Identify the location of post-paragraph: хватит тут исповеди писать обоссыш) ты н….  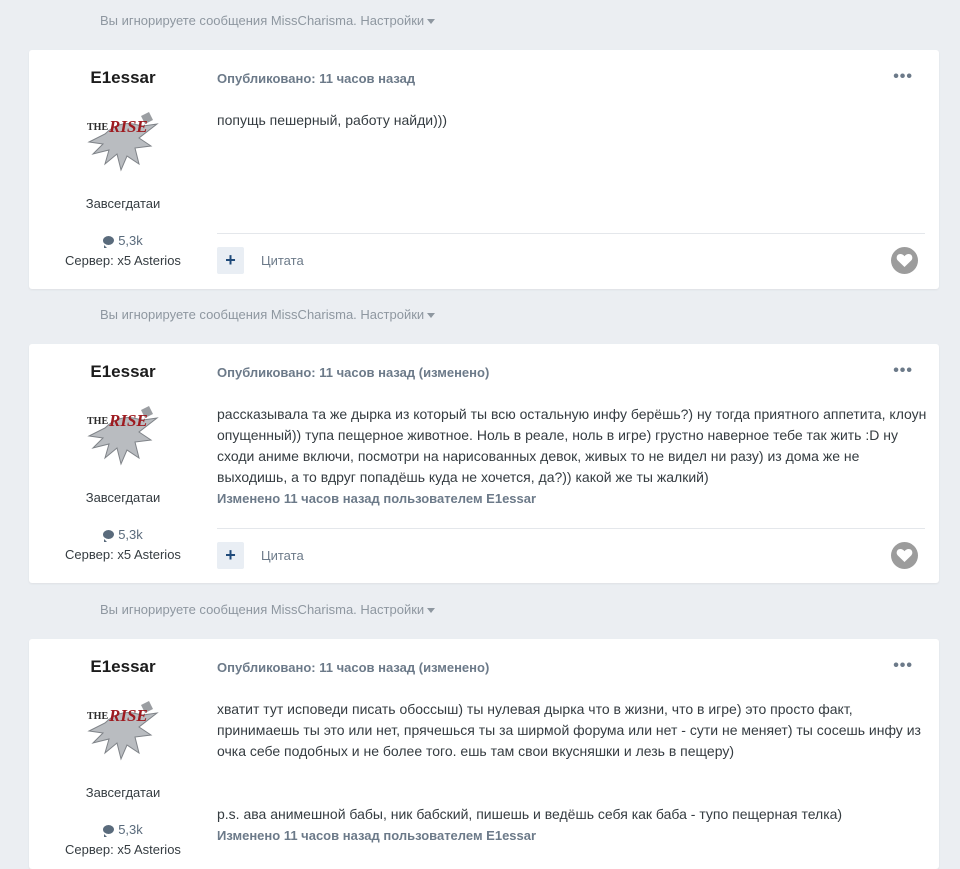
(569, 730).